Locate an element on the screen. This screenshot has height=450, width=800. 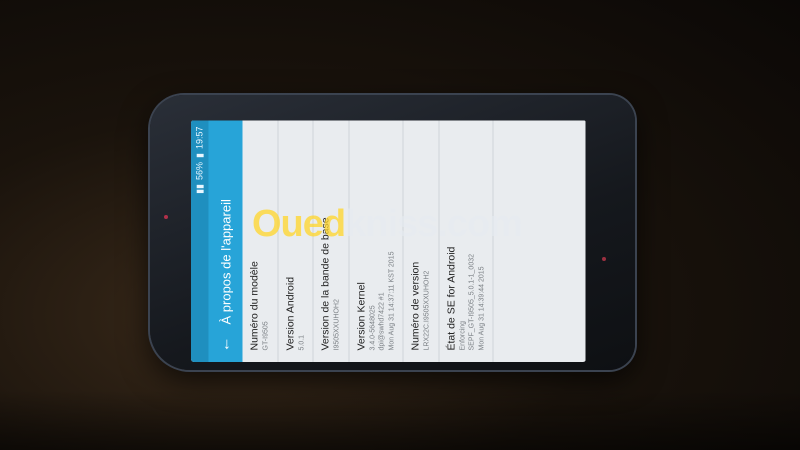
battery-level: 56% is located at coordinates (199, 170).